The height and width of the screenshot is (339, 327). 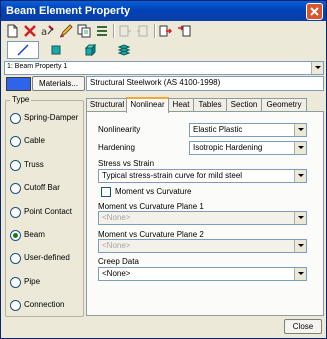 I want to click on export-to-icon, so click(x=166, y=31).